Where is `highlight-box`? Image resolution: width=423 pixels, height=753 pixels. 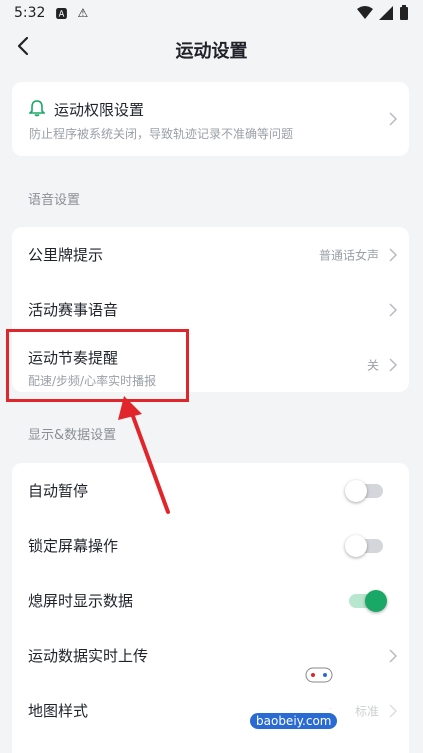
highlight-box is located at coordinates (97, 365).